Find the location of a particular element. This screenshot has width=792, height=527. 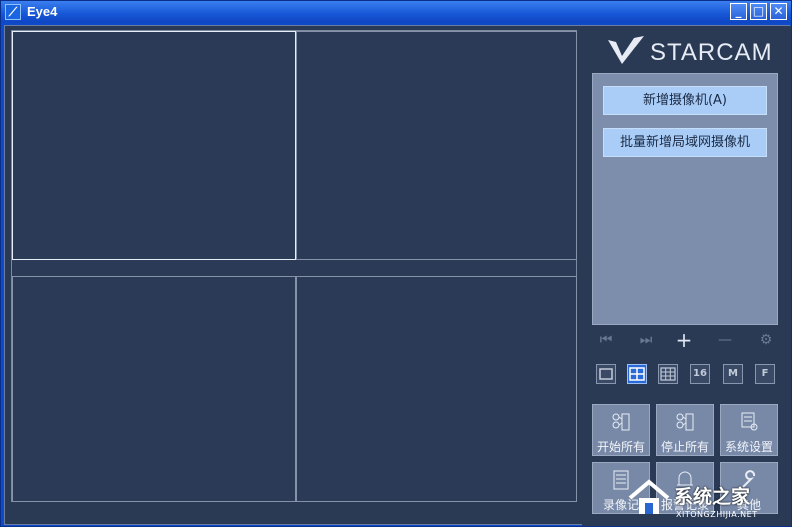

layout-f-label: F is located at coordinates (765, 373).